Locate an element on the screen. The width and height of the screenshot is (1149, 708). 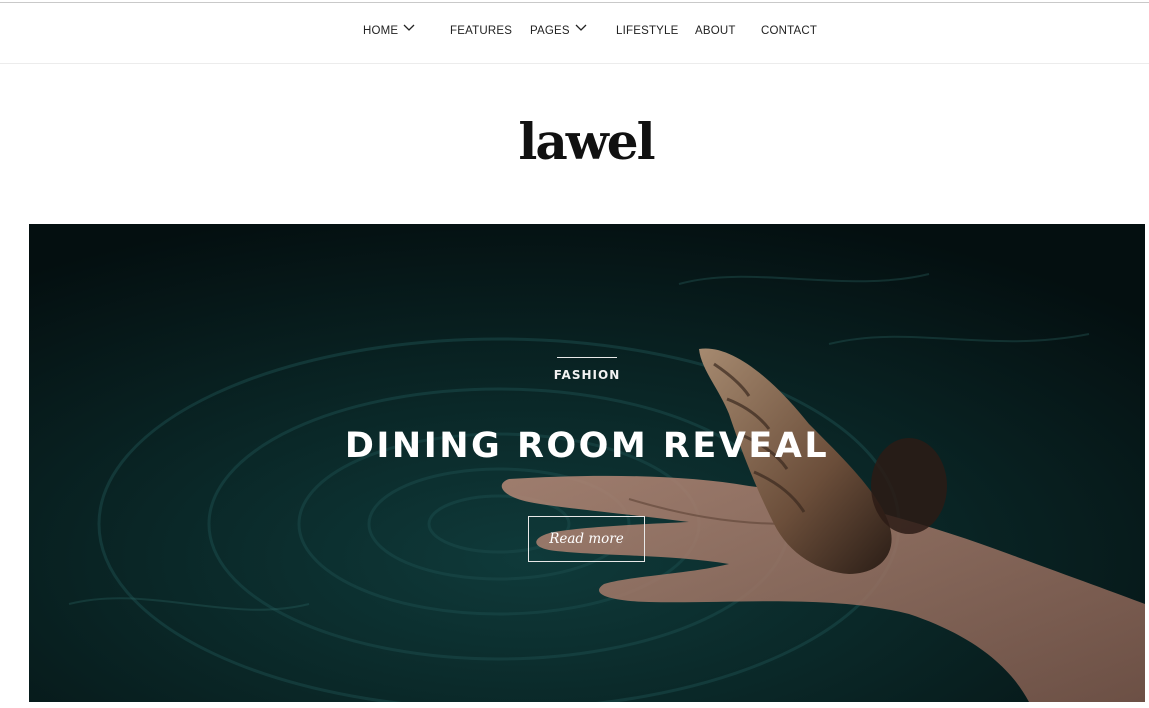
post-category: FASHION is located at coordinates (587, 375).